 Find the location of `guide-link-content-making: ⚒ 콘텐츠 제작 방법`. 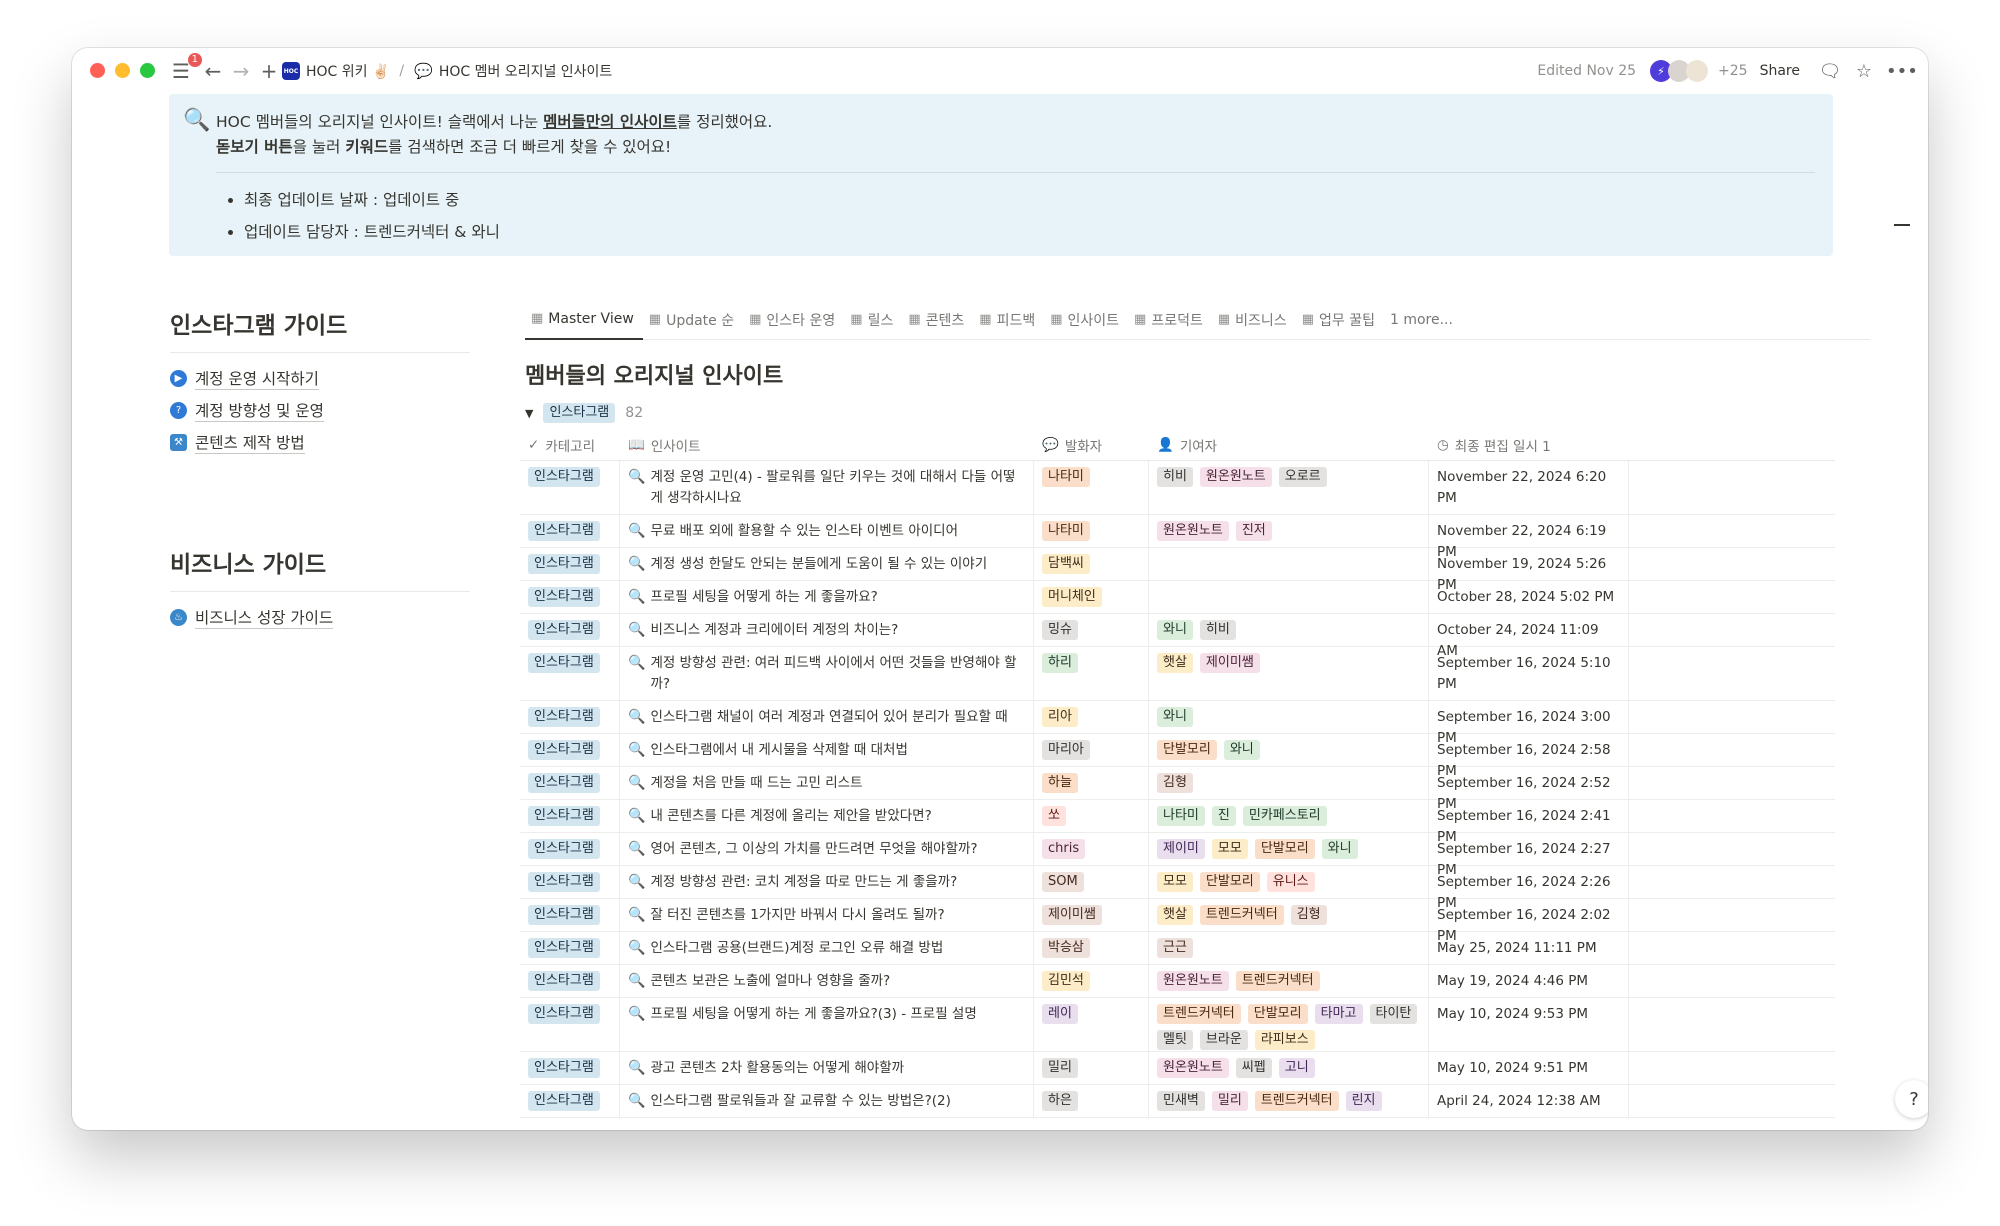

guide-link-content-making: ⚒ 콘텐츠 제작 방법 is located at coordinates (320, 442).